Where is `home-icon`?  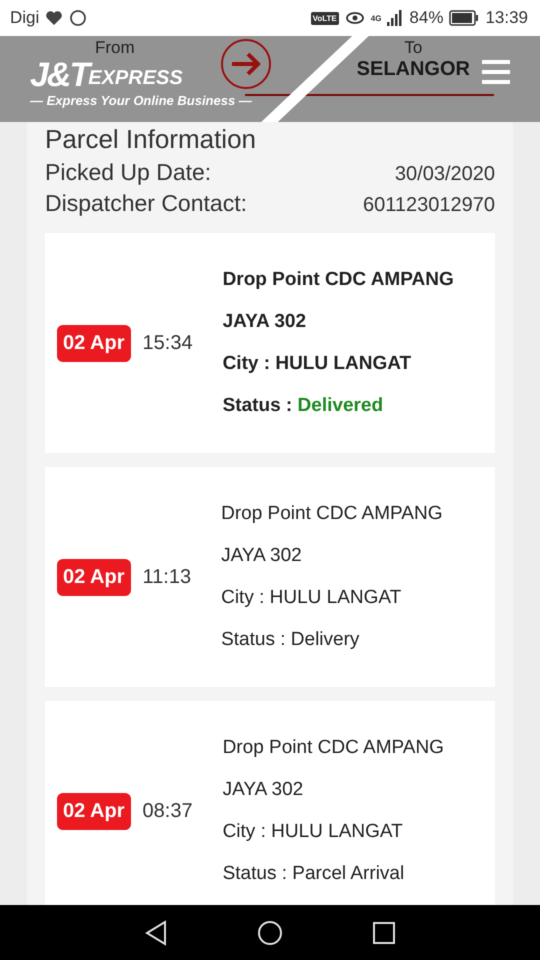 home-icon is located at coordinates (270, 933).